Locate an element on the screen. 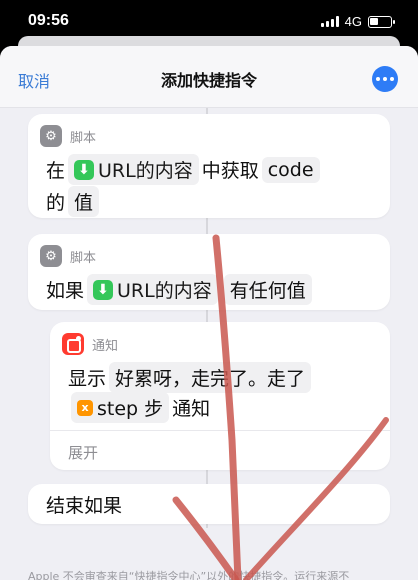 This screenshot has height=580, width=418. footer-disclaimer: Apple 不会审查来自“快捷指令中心”以外的快捷指令。运行来源不 is located at coordinates (189, 575).